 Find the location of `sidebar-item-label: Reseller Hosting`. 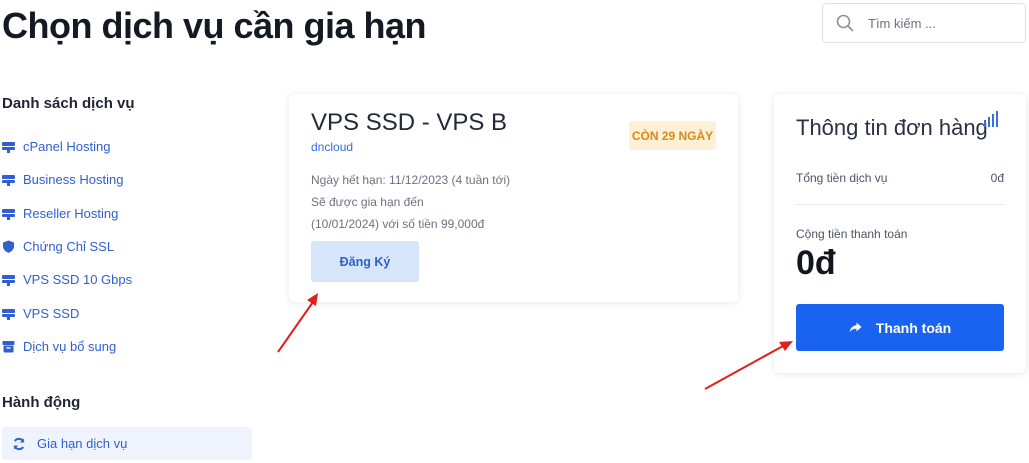

sidebar-item-label: Reseller Hosting is located at coordinates (71, 213).